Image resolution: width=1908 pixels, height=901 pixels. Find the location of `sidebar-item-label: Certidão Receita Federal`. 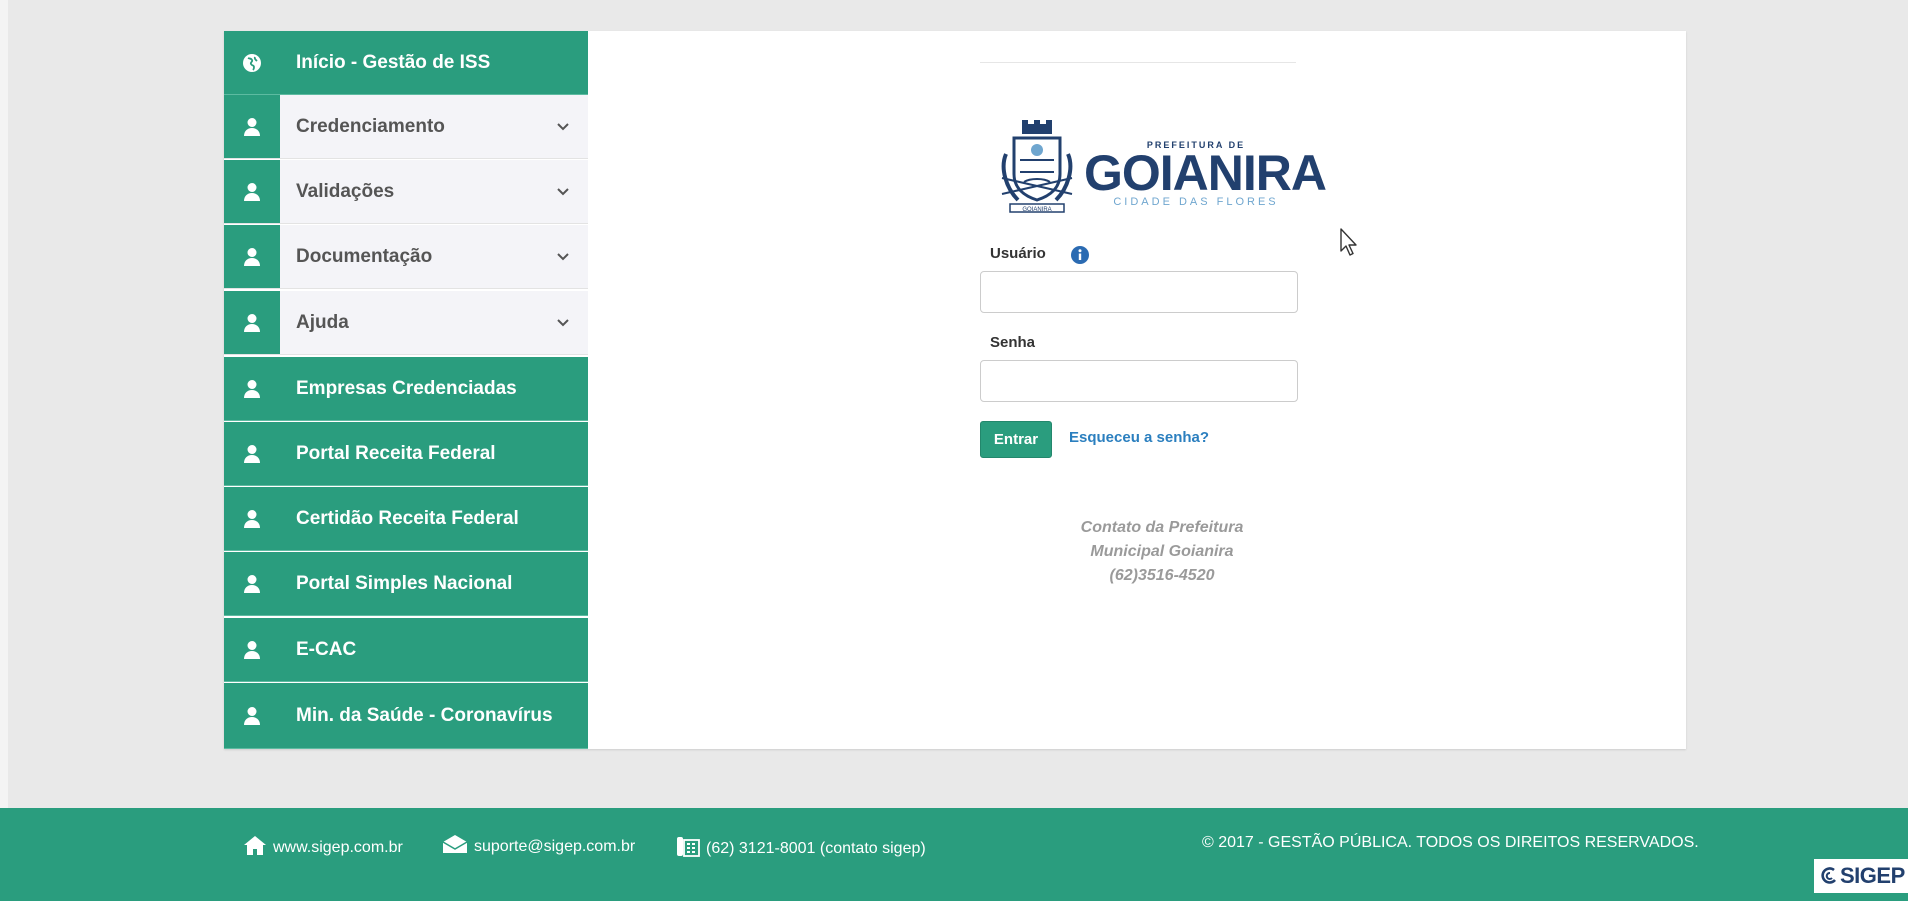

sidebar-item-label: Certidão Receita Federal is located at coordinates (407, 518).